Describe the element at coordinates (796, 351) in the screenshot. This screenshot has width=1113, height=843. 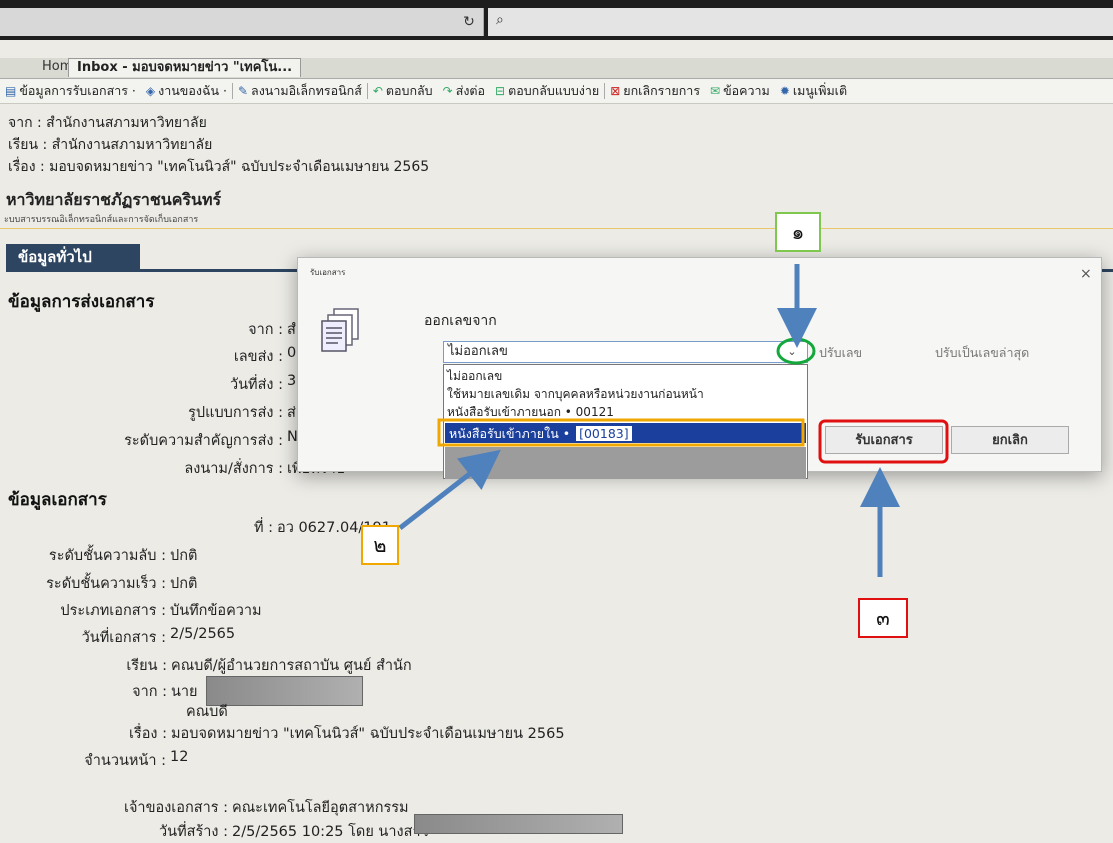
I see `highlight-circle` at that location.